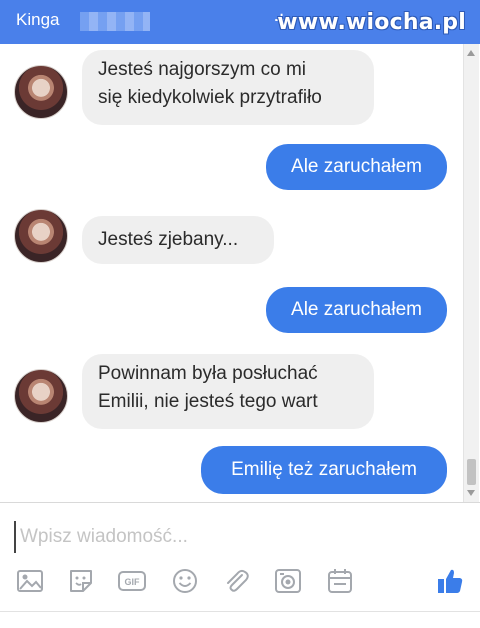 The image size is (480, 628). What do you see at coordinates (81, 581) in the screenshot?
I see `sticker-icon` at bounding box center [81, 581].